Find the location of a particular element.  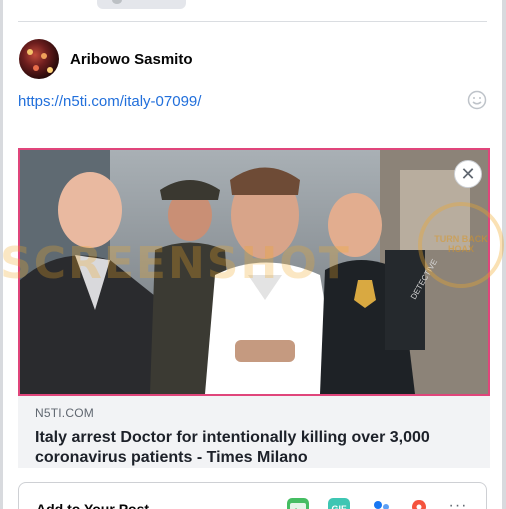

more-icon: ··· is located at coordinates (458, 503).